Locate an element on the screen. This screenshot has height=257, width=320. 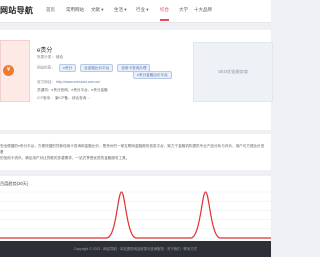
nav-item-life: 生活 ▾ is located at coordinates (120, 10).